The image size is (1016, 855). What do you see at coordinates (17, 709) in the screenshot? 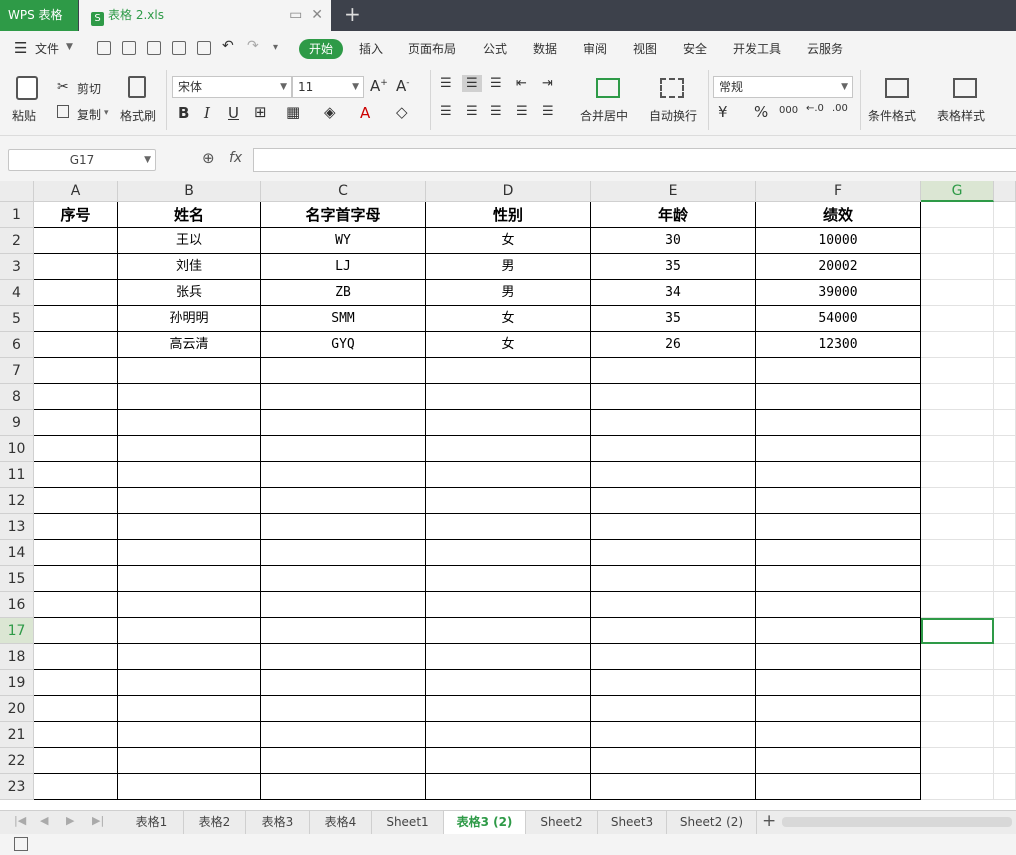
I see `row-header: 20` at bounding box center [17, 709].